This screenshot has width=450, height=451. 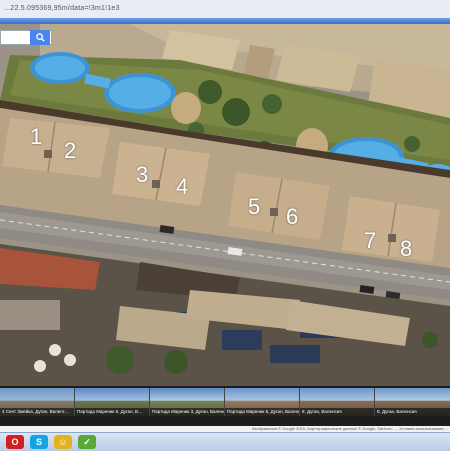 What do you see at coordinates (15, 442) in the screenshot?
I see `opera-icon: O` at bounding box center [15, 442].